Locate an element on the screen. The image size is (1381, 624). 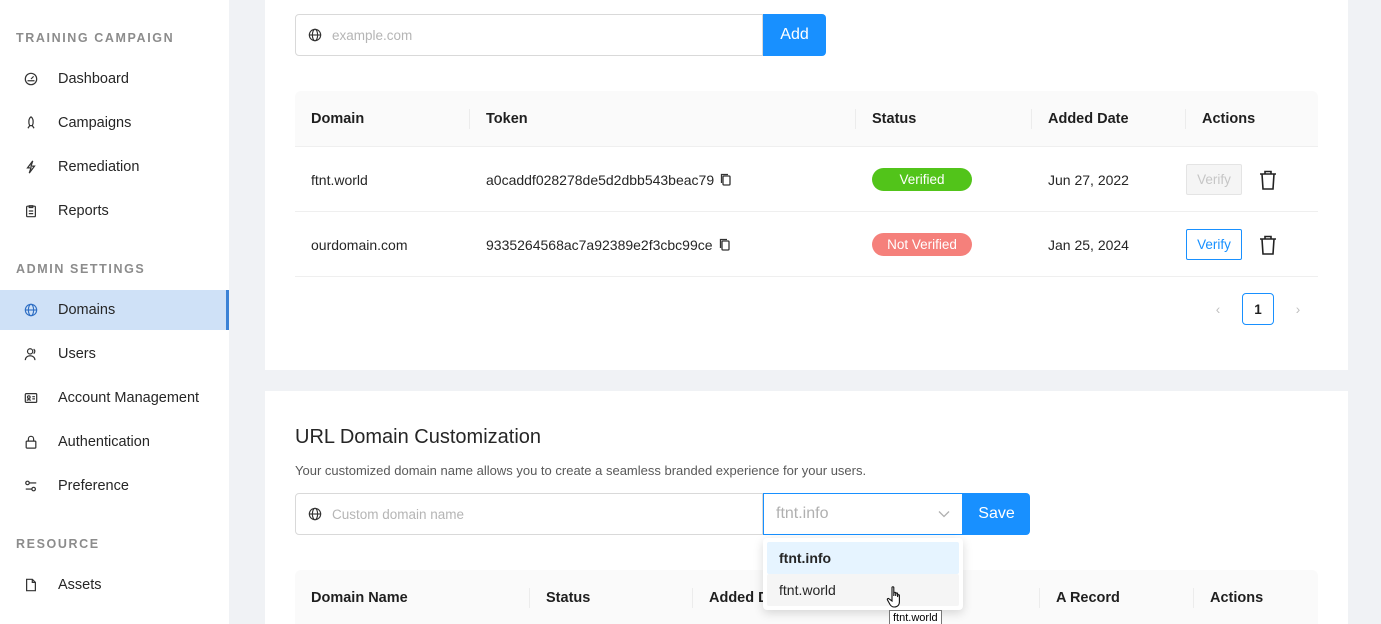
domain-cell: ftnt.world is located at coordinates (339, 179).